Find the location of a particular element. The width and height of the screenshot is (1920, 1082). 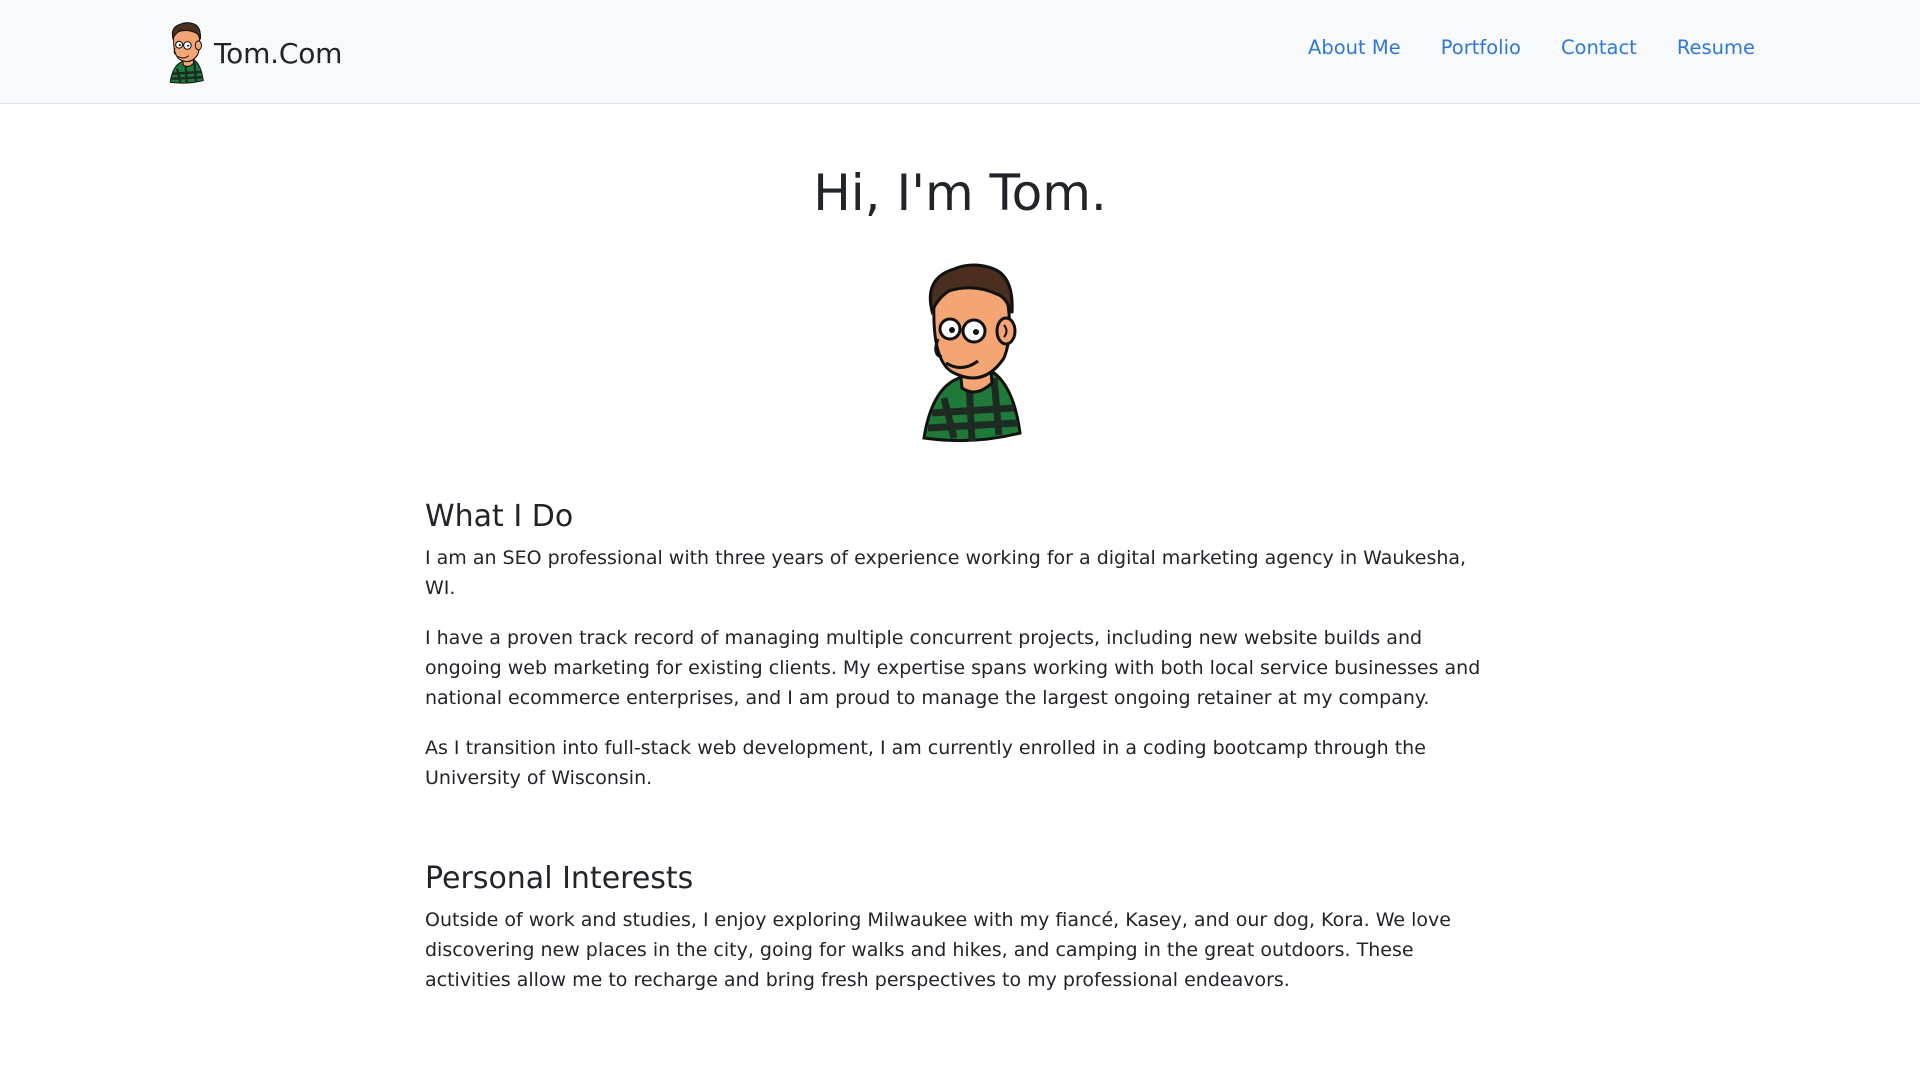

nav-contact: Contact is located at coordinates (1599, 47).